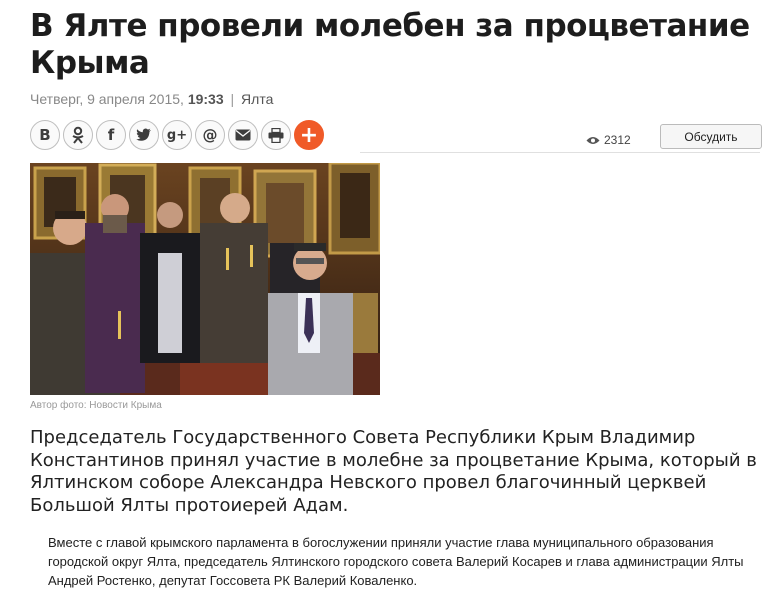  I want to click on google-plus-glyph: g+, so click(177, 135).